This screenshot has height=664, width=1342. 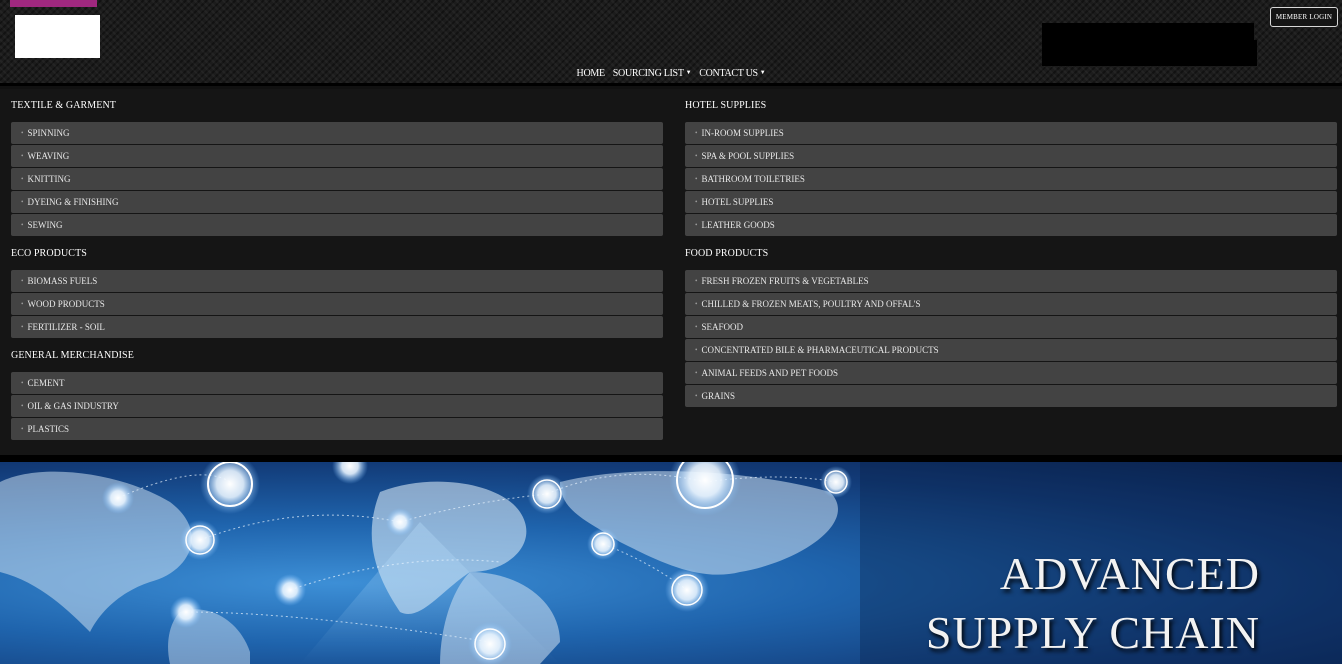 I want to click on menu-item-label: GRAINS, so click(x=718, y=396).